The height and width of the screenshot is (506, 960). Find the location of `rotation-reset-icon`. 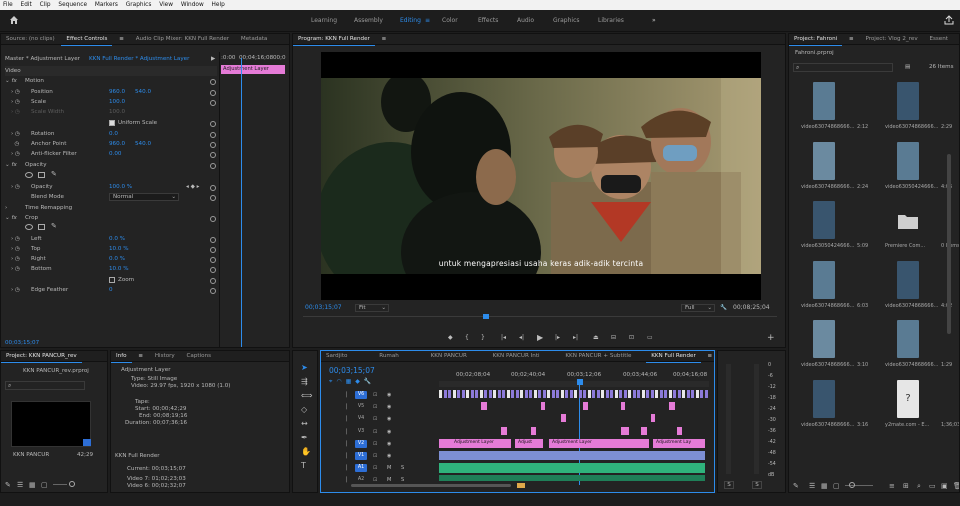

rotation-reset-icon is located at coordinates (213, 135).